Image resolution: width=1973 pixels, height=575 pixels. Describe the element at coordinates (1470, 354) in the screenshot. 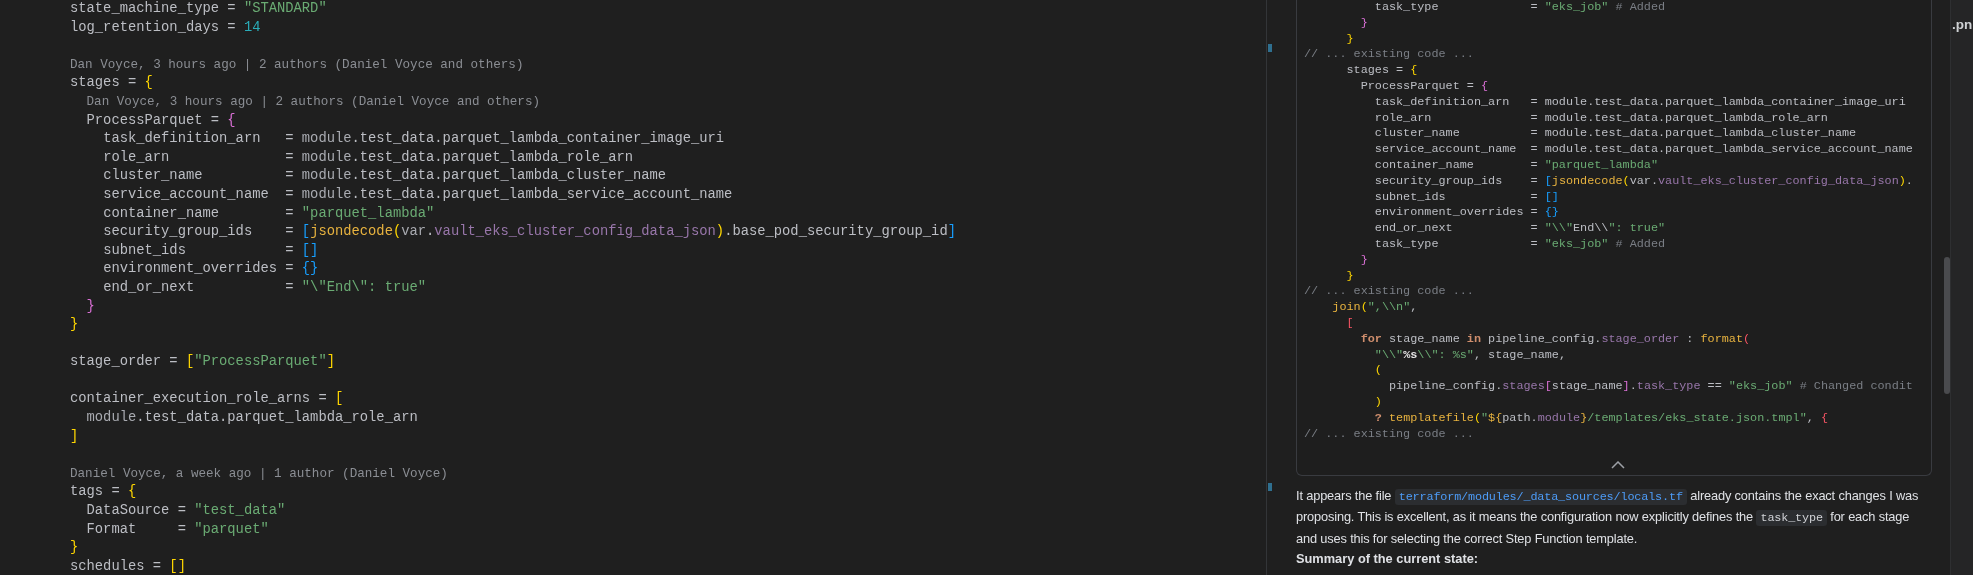

I see `code-line: "\\"%s\\": %s", stage_name,` at that location.